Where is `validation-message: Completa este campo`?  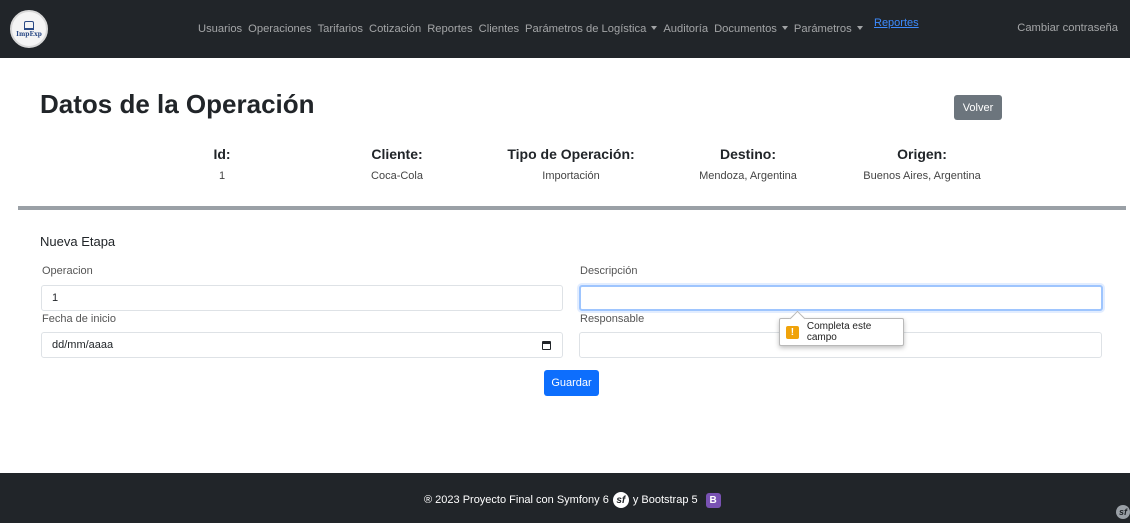 validation-message: Completa este campo is located at coordinates (839, 332).